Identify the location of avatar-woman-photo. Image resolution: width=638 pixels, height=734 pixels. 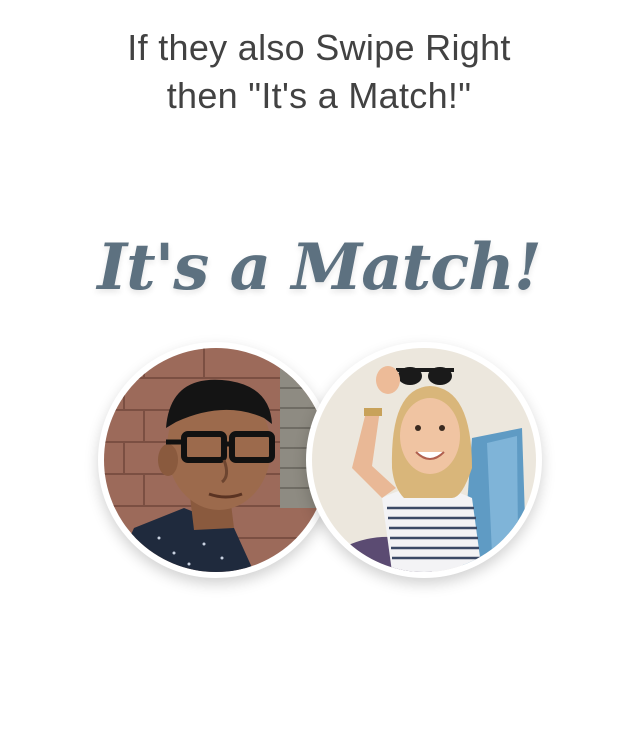
(424, 460).